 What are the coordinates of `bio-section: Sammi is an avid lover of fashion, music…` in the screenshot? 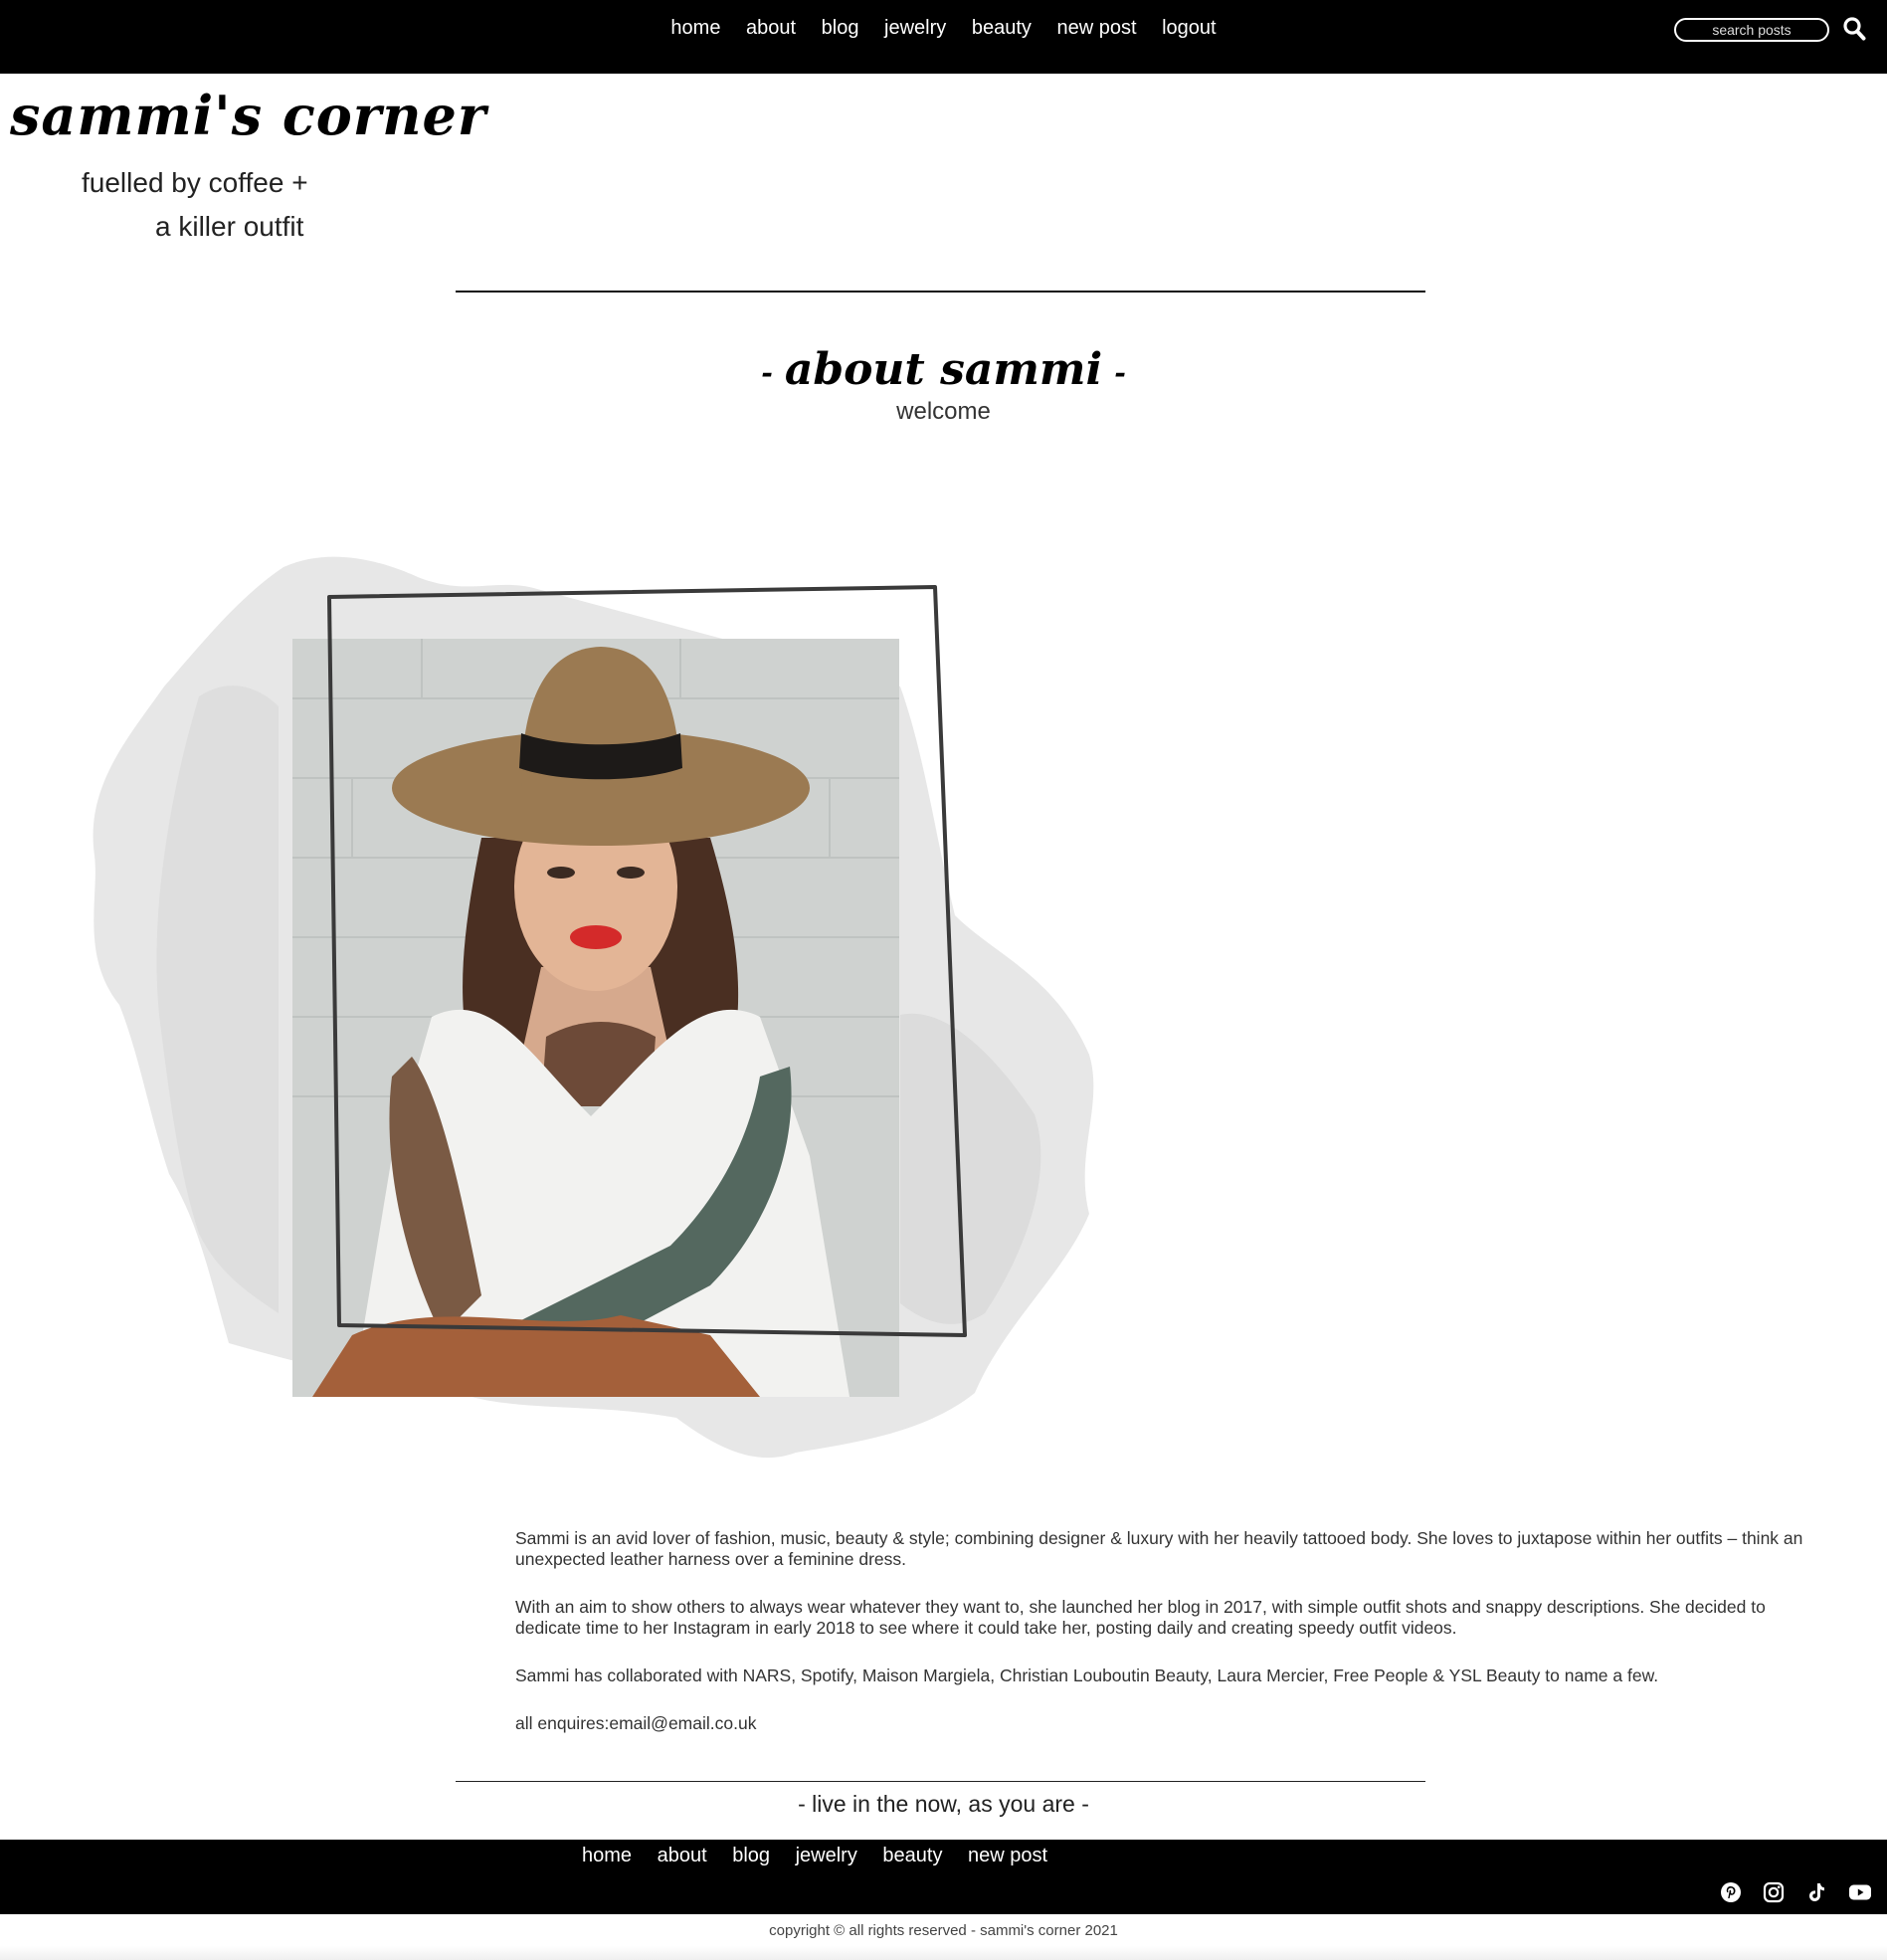 It's located at (1161, 1644).